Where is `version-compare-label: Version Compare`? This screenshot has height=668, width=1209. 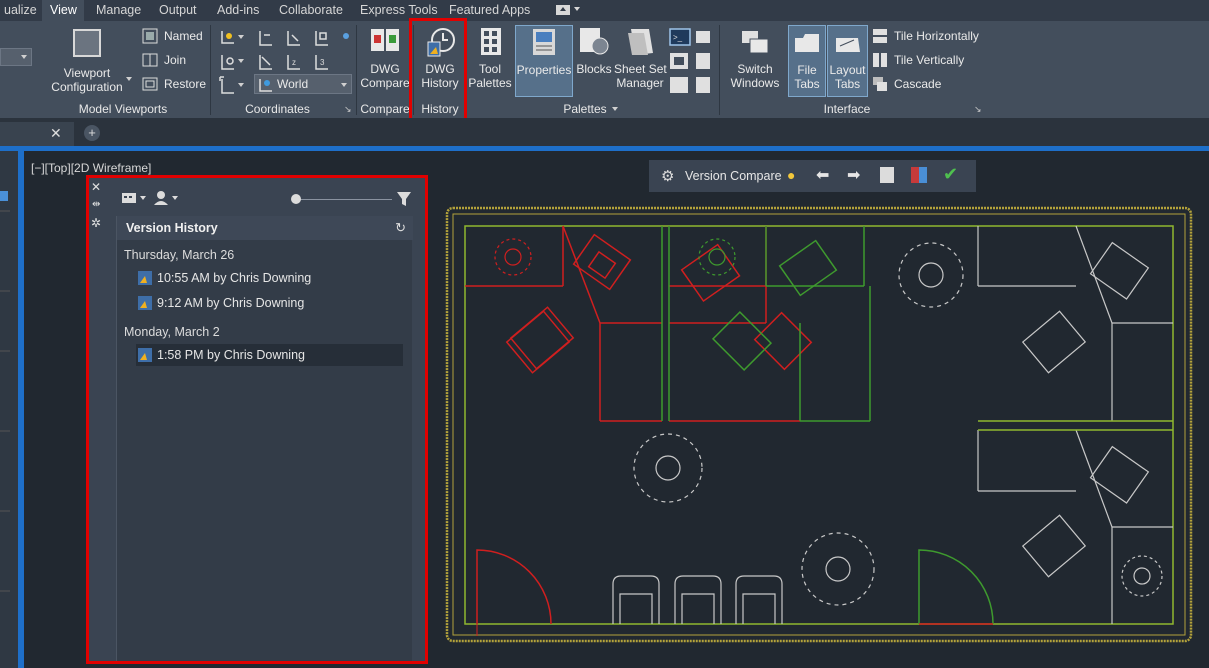
version-compare-label: Version Compare is located at coordinates (733, 176).